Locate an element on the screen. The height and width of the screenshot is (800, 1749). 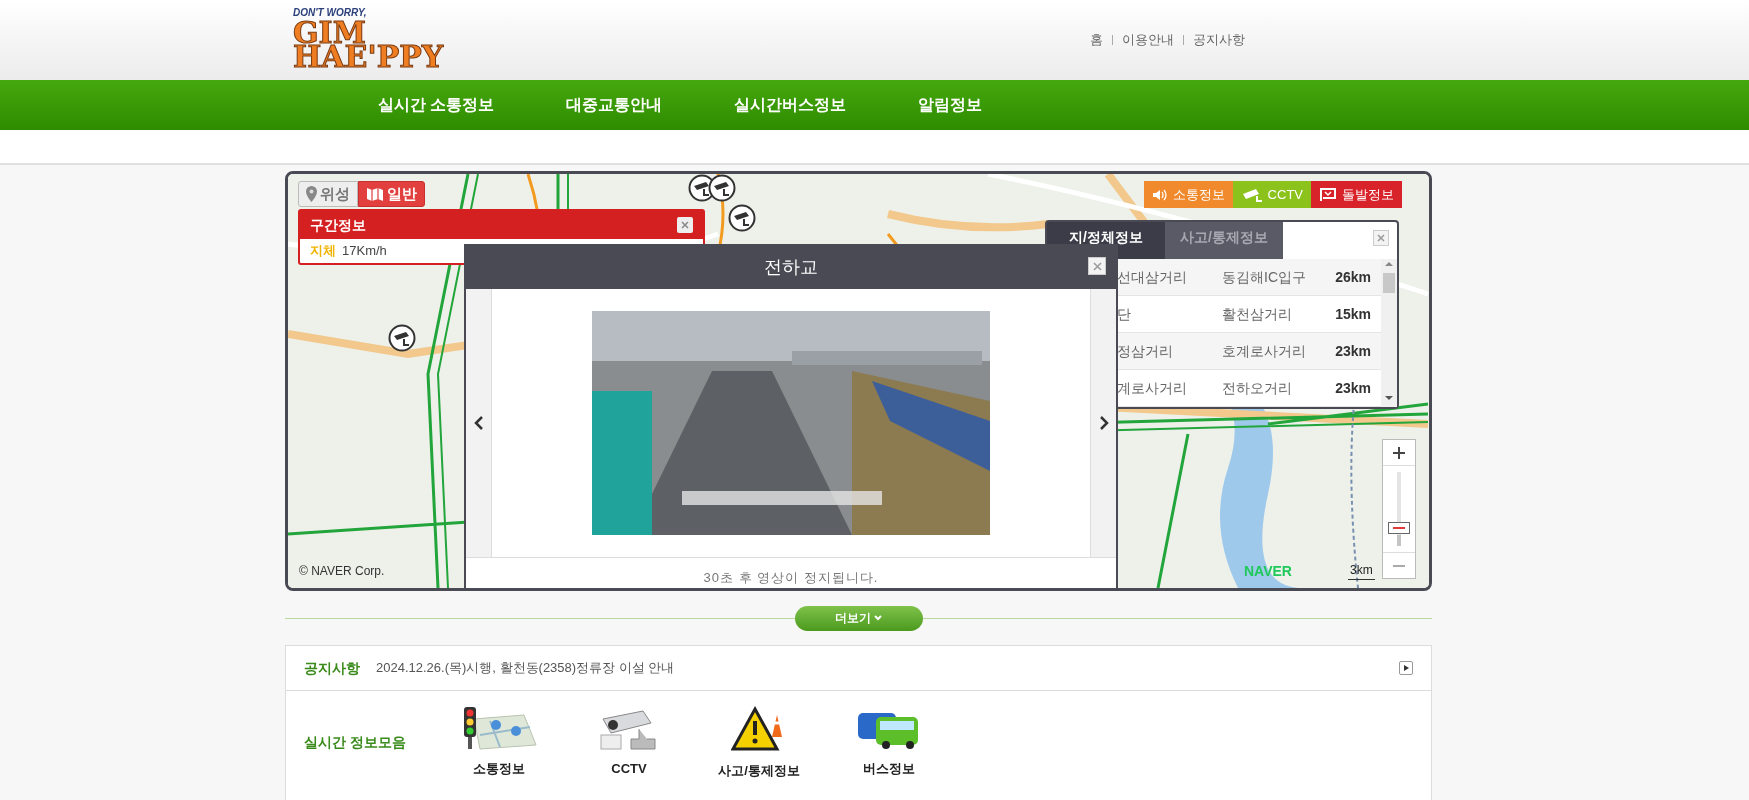
quick-info-link: 사고/통제정보 is located at coordinates (759, 743).